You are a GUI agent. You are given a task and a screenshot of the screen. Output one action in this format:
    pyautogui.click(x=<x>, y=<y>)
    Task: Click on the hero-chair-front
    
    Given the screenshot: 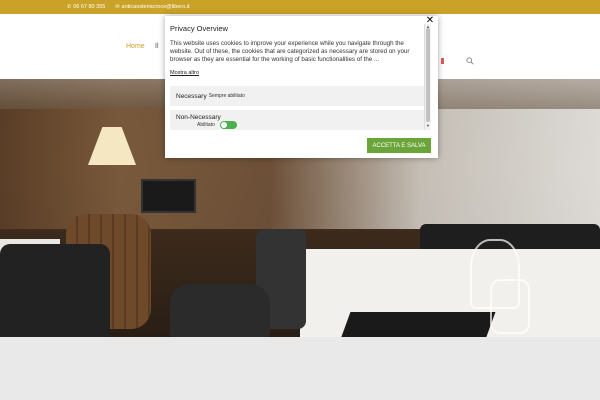 What is the action you would take?
    pyautogui.click(x=220, y=310)
    